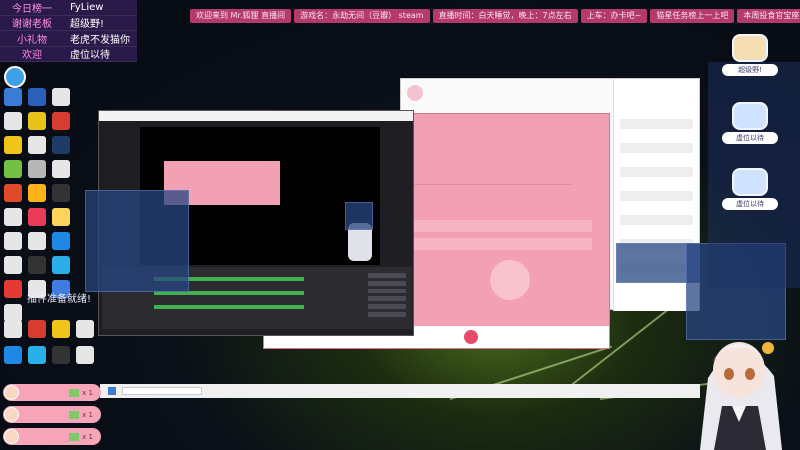 This screenshot has width=800, height=450. What do you see at coordinates (750, 55) in the screenshot?
I see `seat-slot: 超级野!` at bounding box center [750, 55].